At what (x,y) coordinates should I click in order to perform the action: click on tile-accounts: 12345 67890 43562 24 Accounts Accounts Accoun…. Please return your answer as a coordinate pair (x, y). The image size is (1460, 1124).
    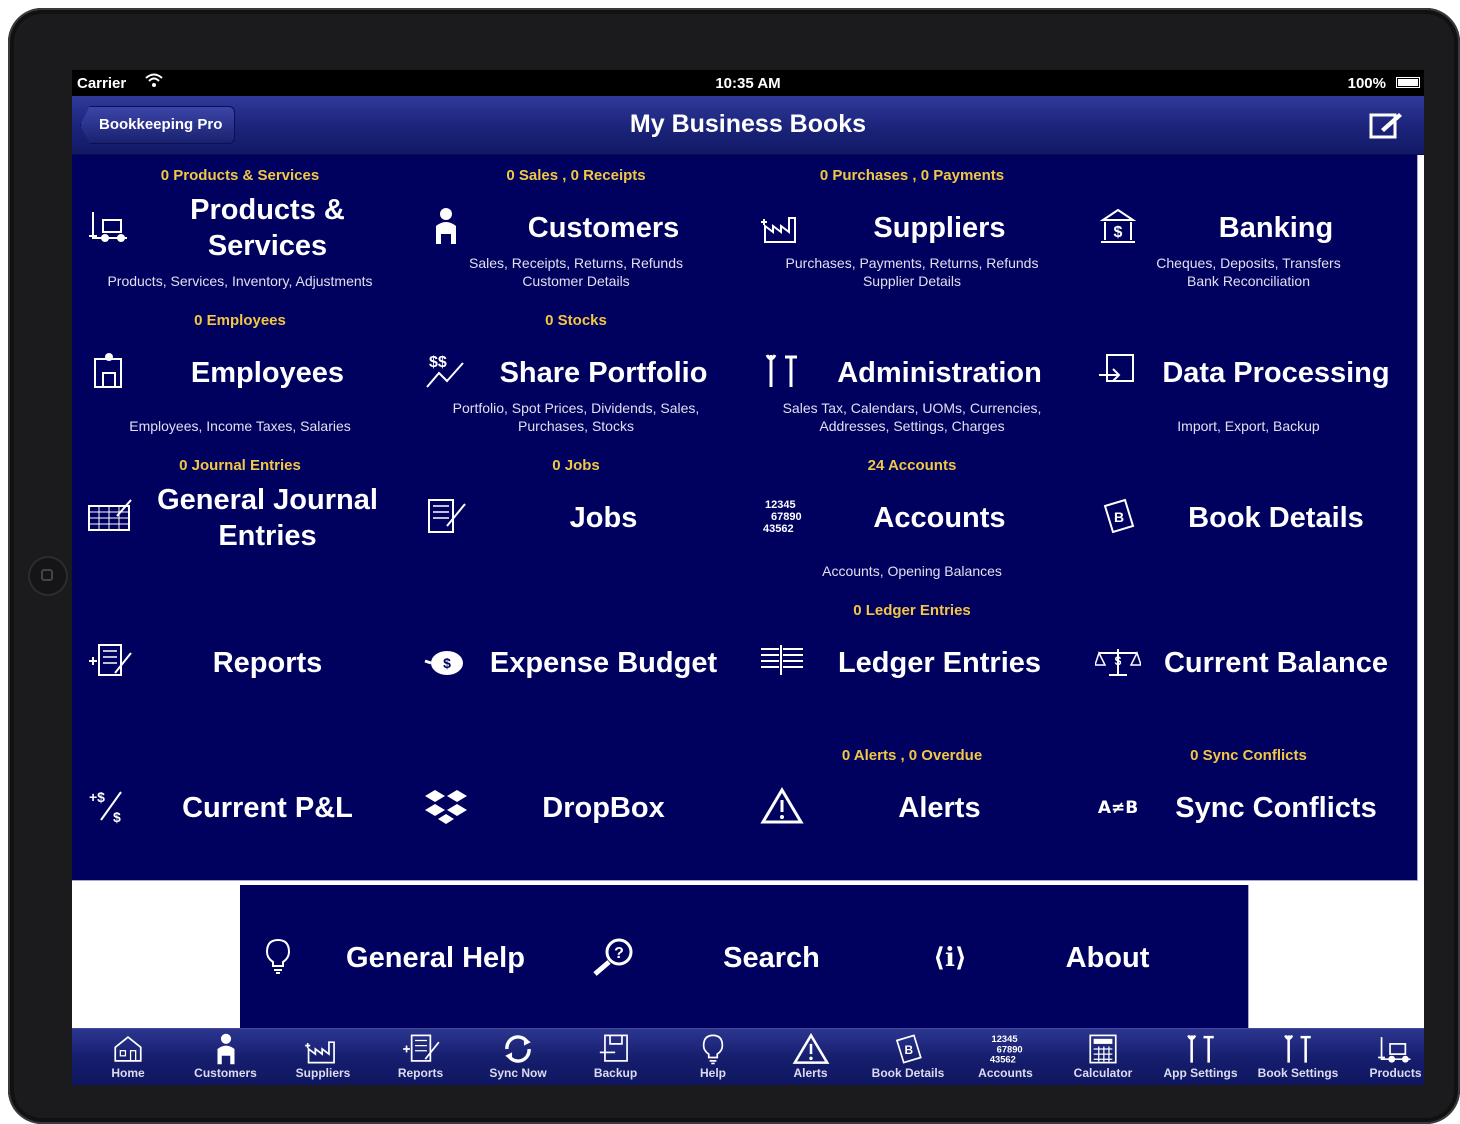
    Looking at the image, I should click on (912, 518).